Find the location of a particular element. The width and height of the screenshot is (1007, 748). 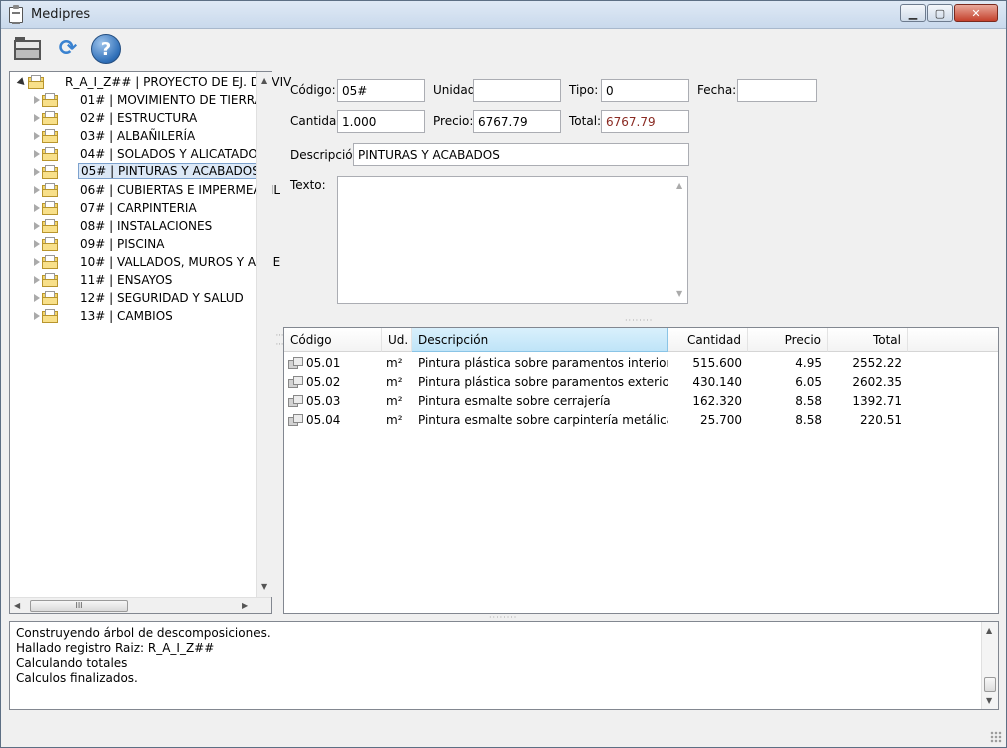

tree-node: 06# | CUBIERTAS E IMPERMEABIL is located at coordinates (145, 191).